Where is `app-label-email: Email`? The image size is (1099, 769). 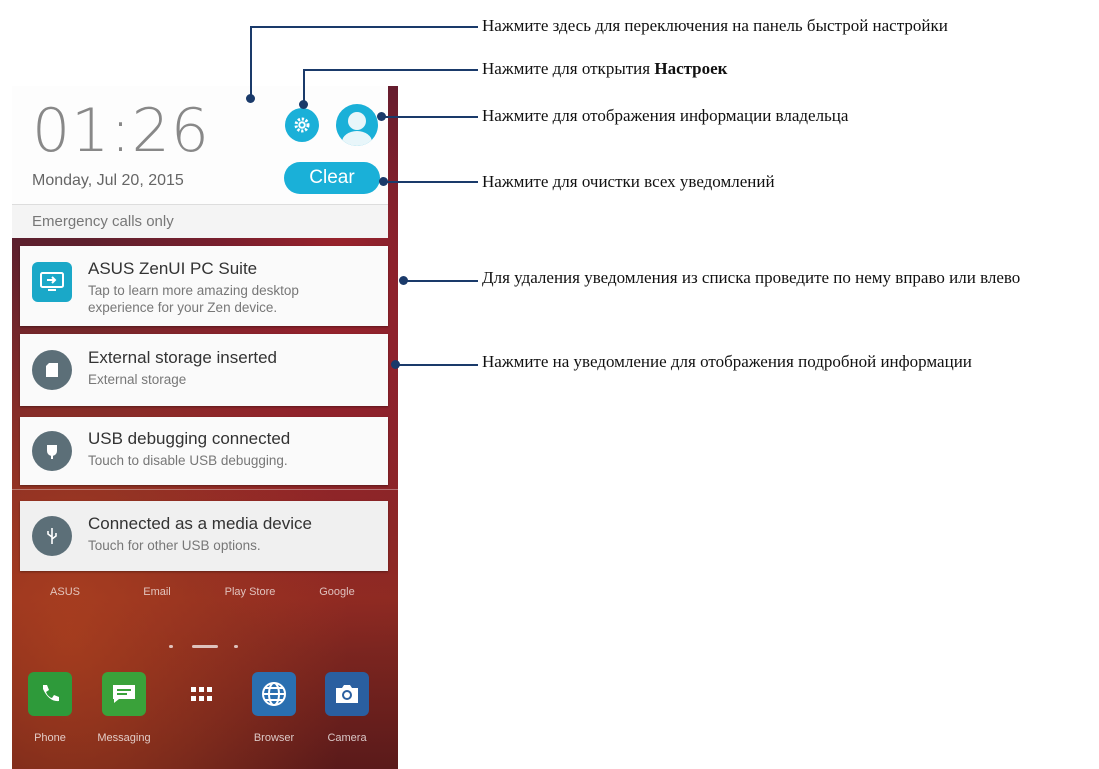
app-label-email: Email is located at coordinates (157, 592).